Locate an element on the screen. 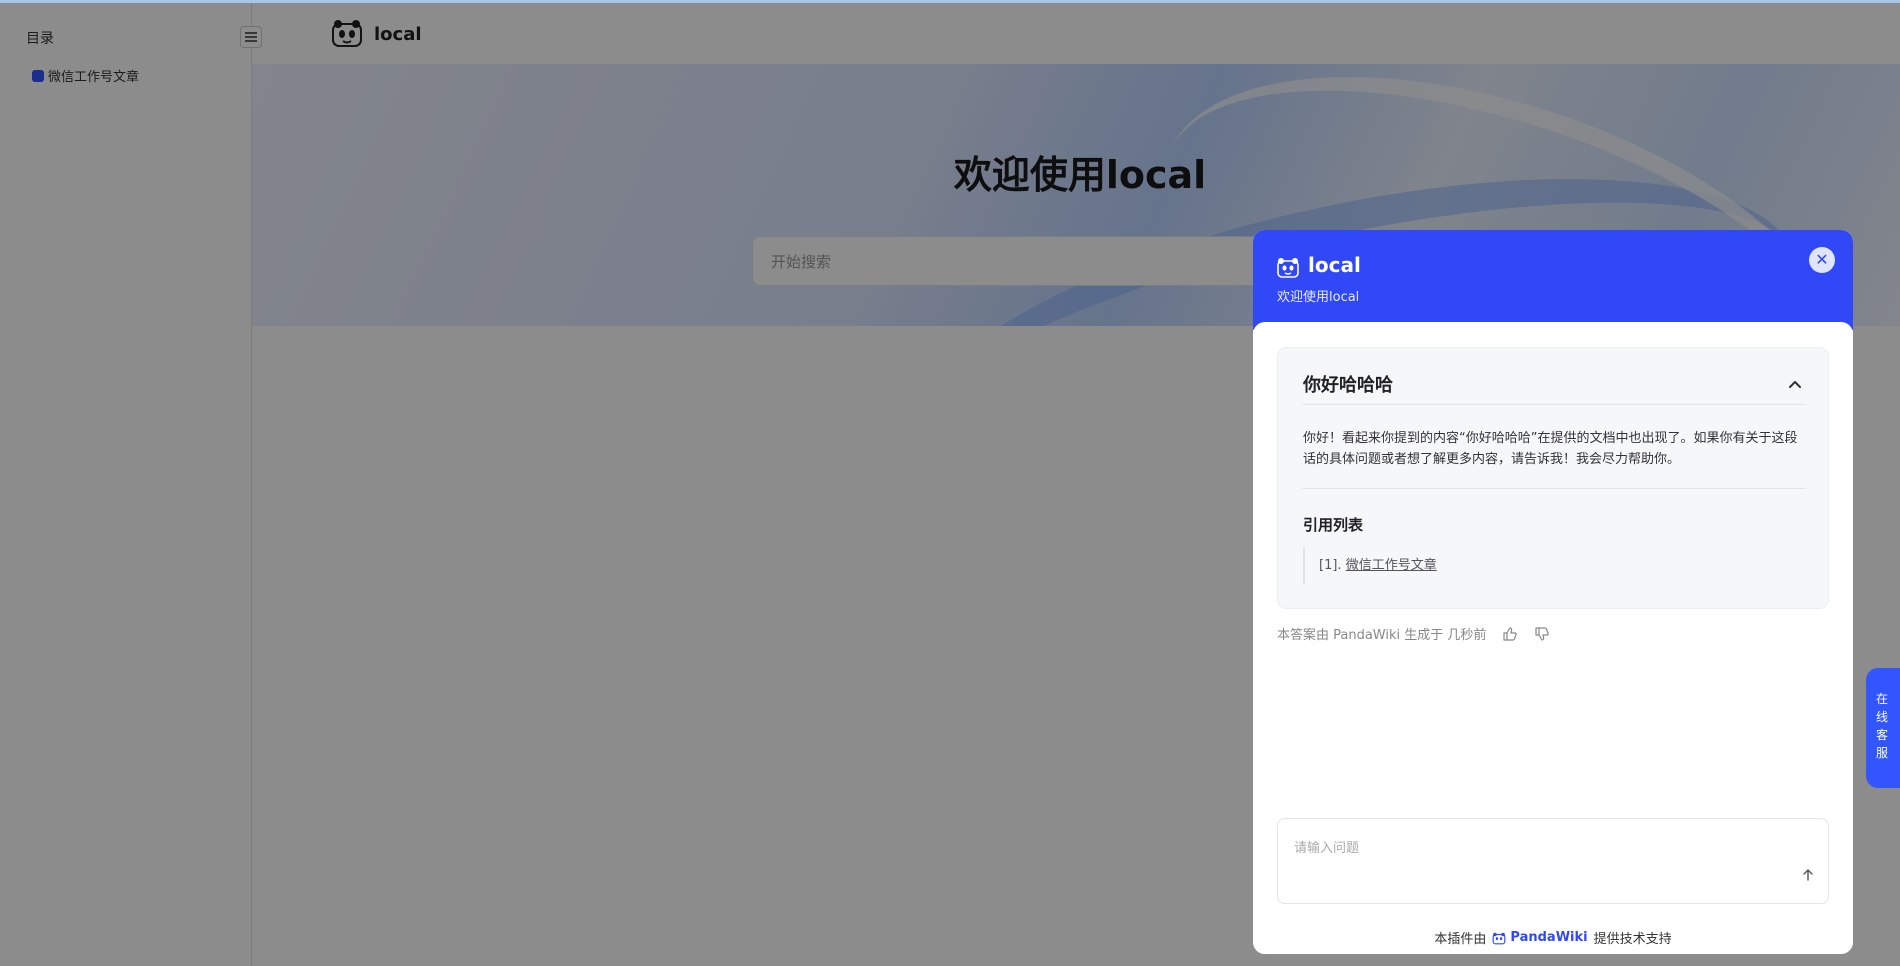  question-input-box is located at coordinates (1553, 861).